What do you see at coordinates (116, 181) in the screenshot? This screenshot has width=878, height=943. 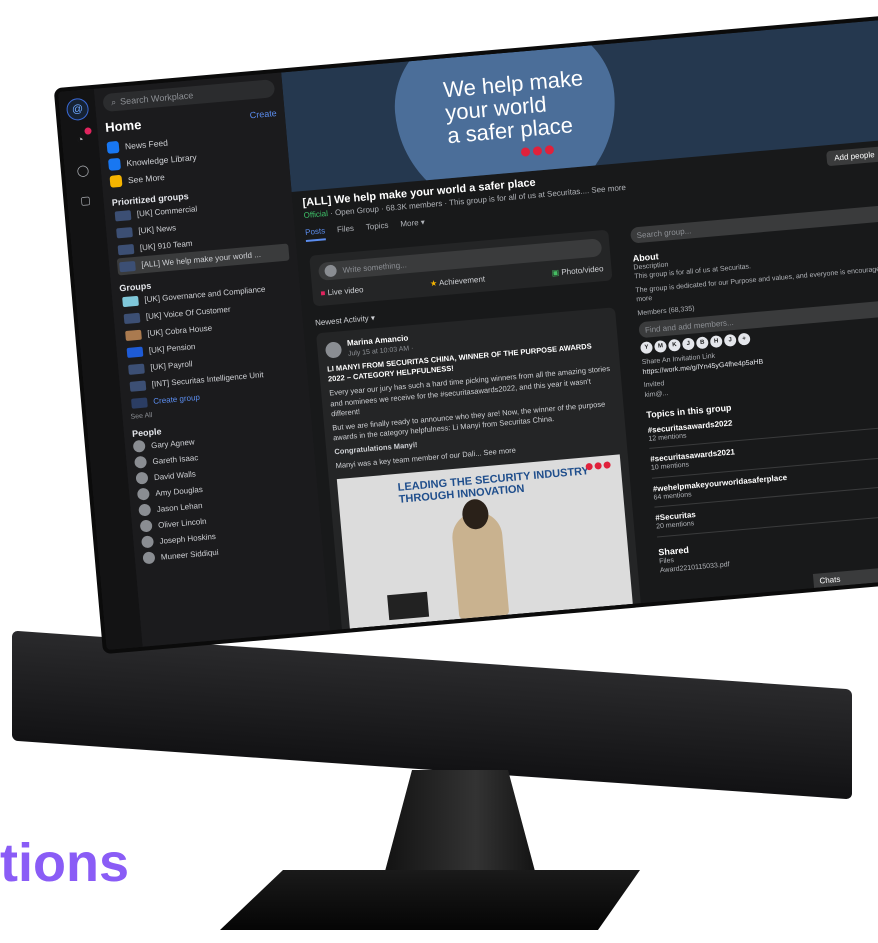 I see `grid-icon` at bounding box center [116, 181].